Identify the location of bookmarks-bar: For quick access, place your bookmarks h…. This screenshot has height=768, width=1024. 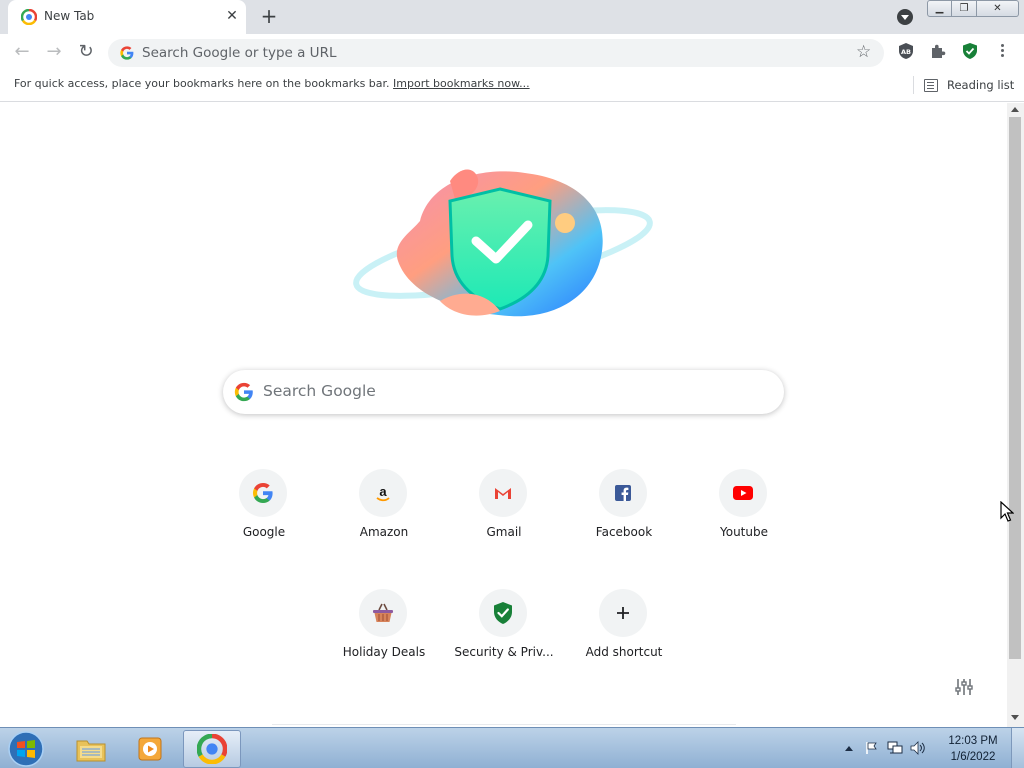
(512, 86).